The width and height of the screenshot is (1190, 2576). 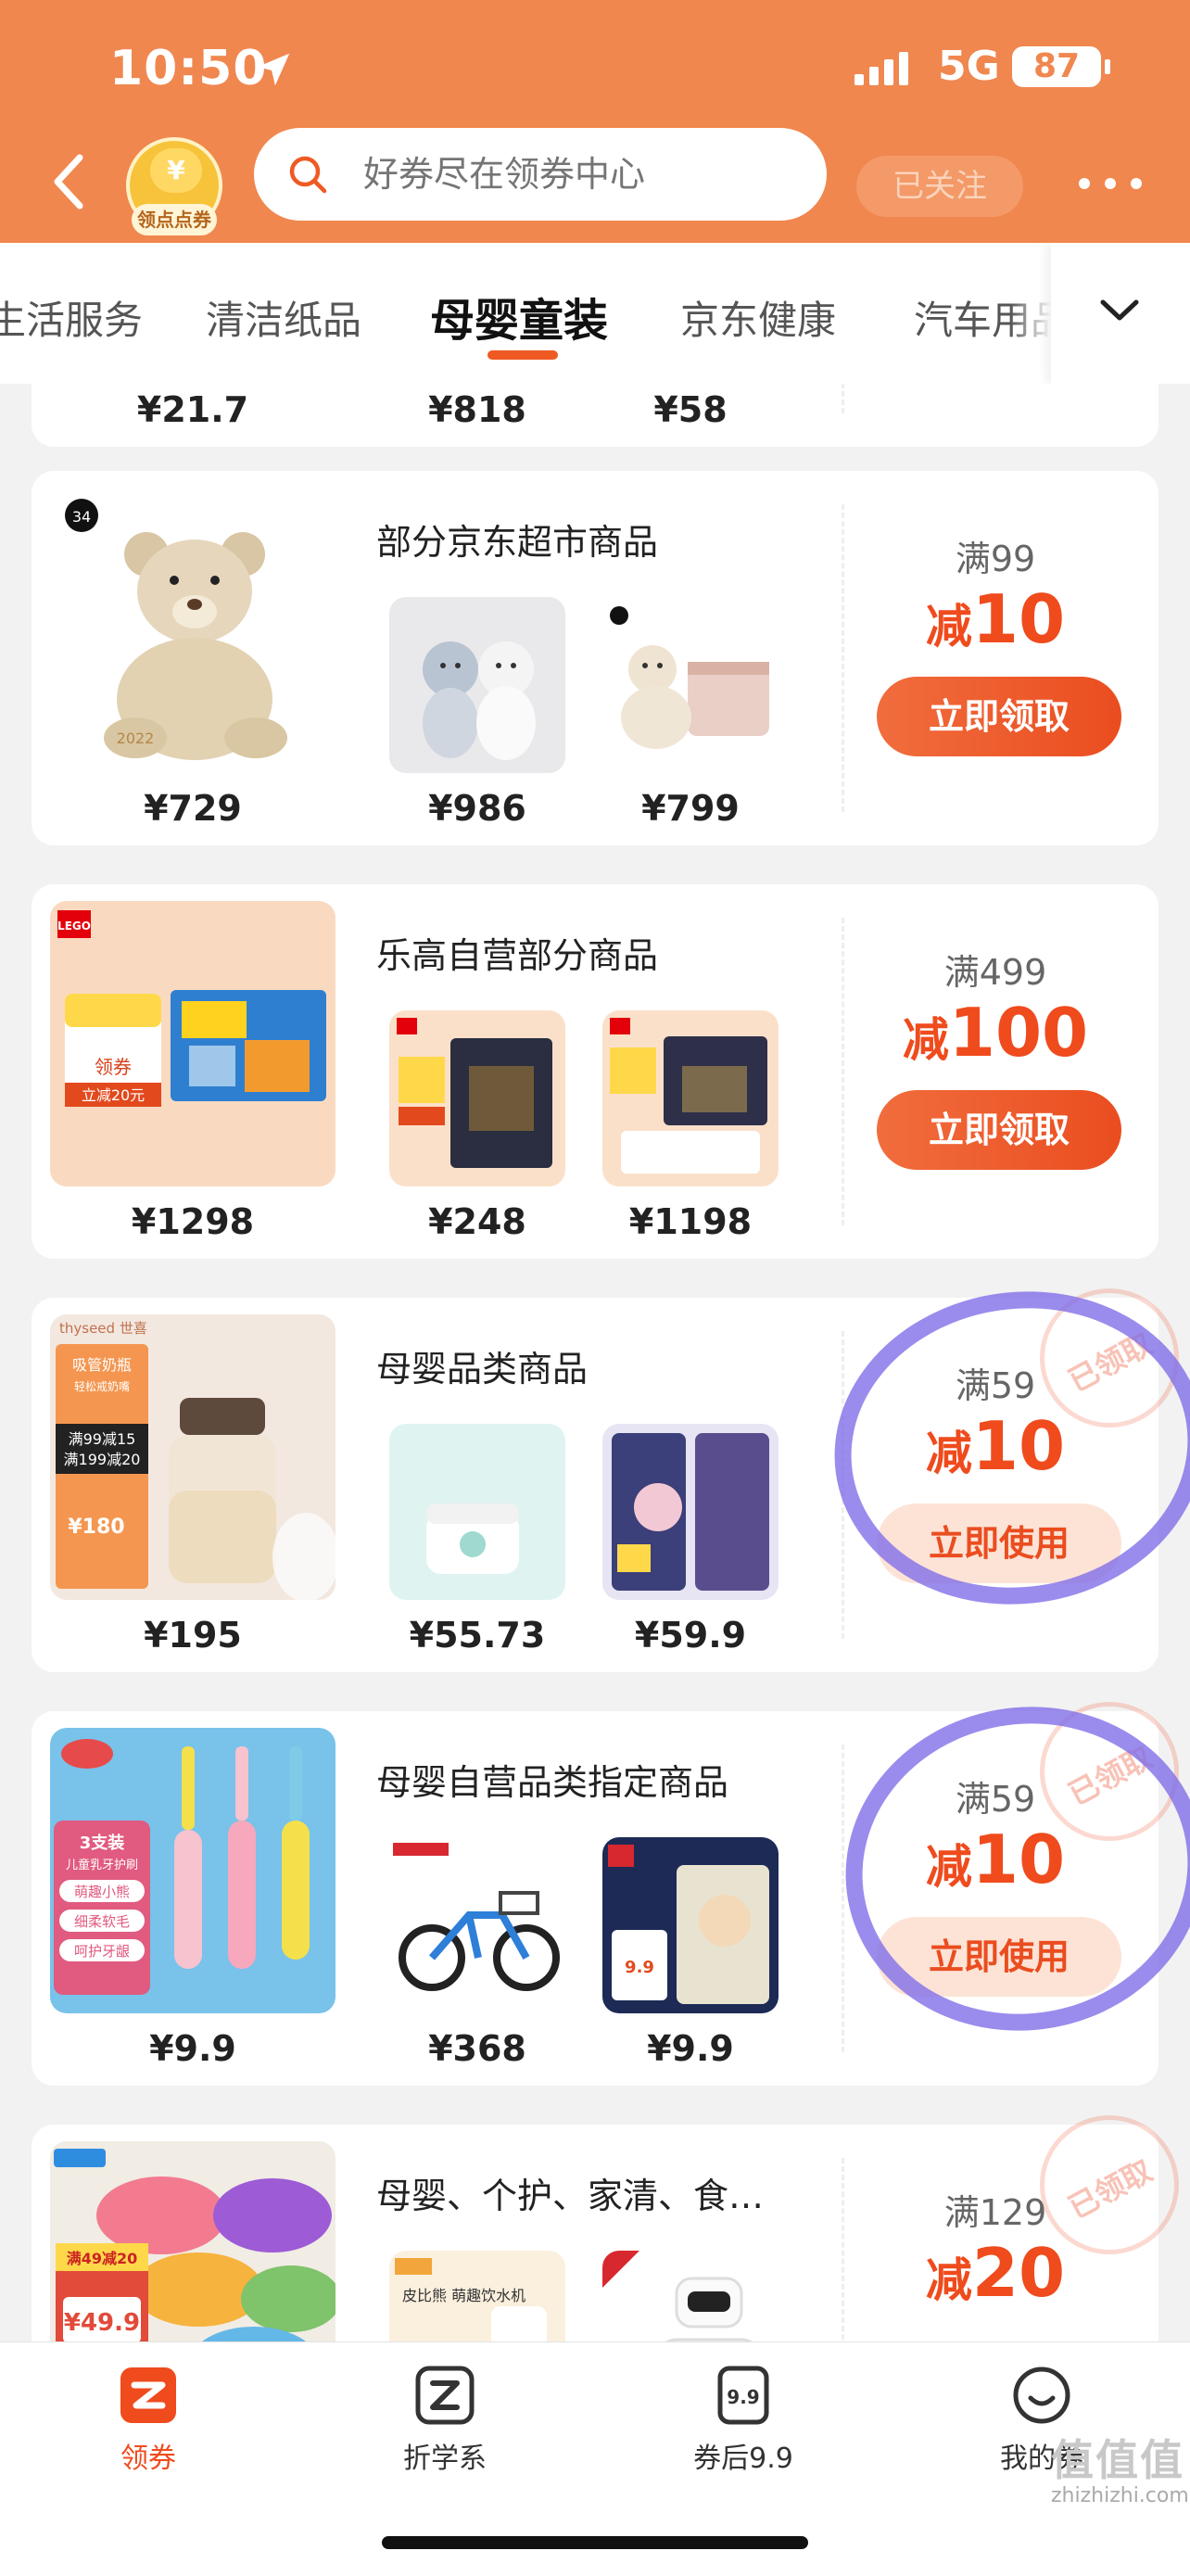 What do you see at coordinates (969, 66) in the screenshot?
I see `network-type: 5G` at bounding box center [969, 66].